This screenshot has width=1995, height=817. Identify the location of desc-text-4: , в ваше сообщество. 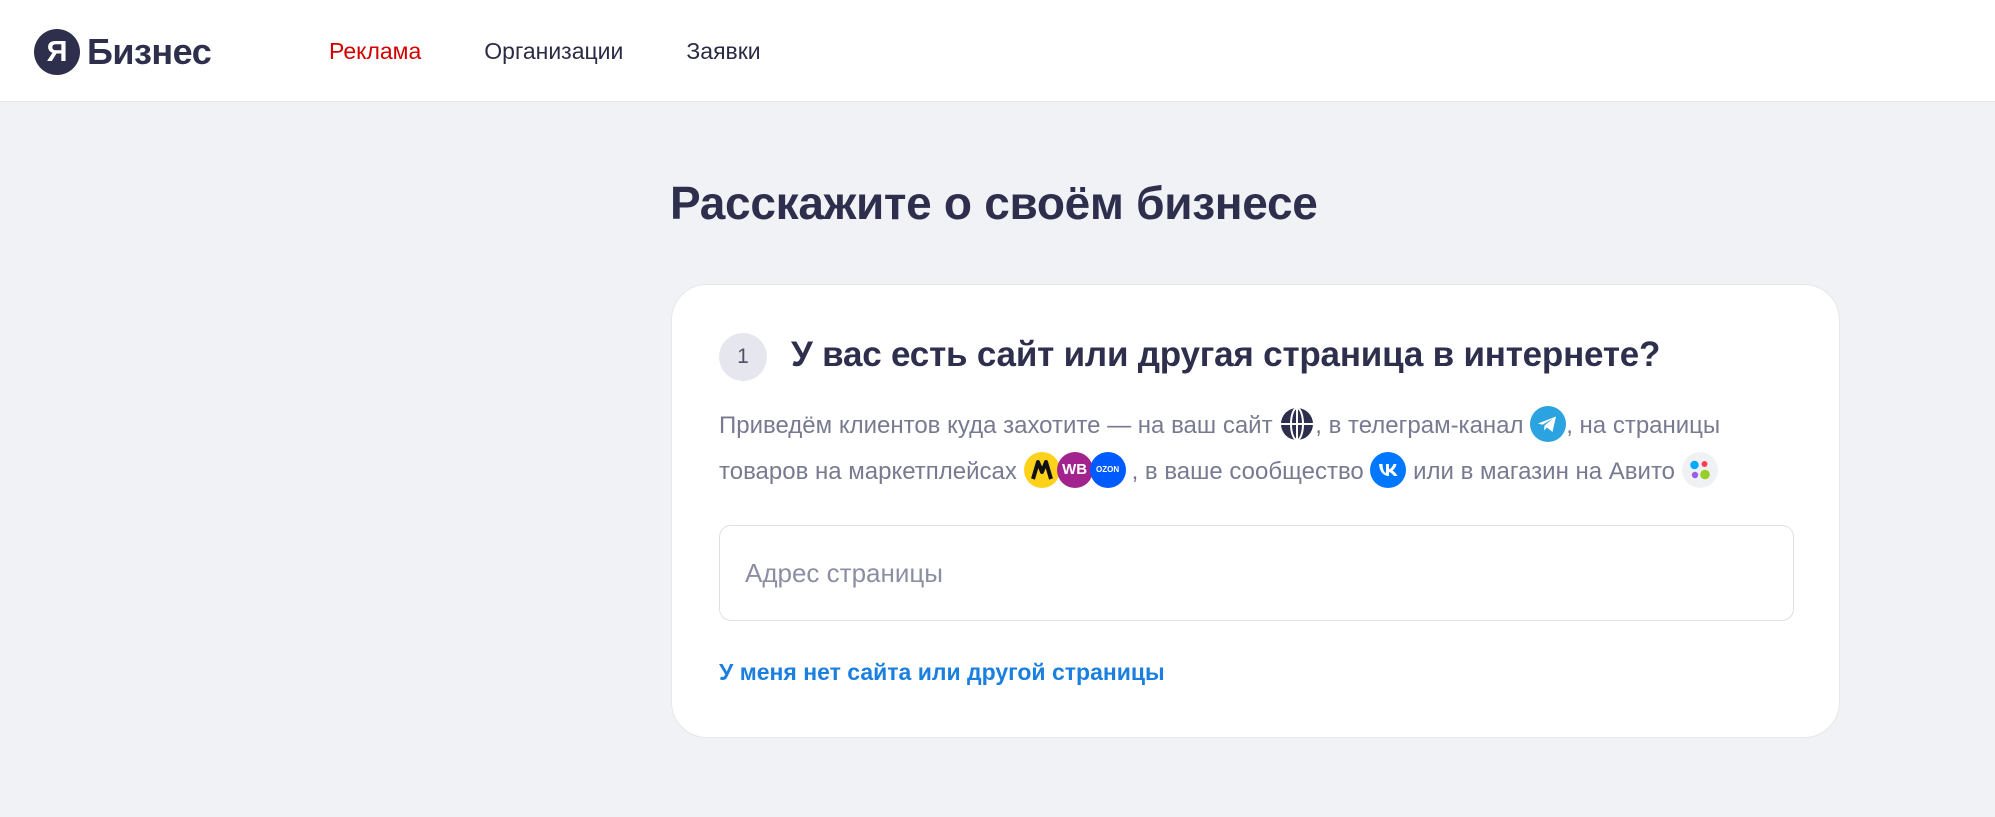
(1247, 471).